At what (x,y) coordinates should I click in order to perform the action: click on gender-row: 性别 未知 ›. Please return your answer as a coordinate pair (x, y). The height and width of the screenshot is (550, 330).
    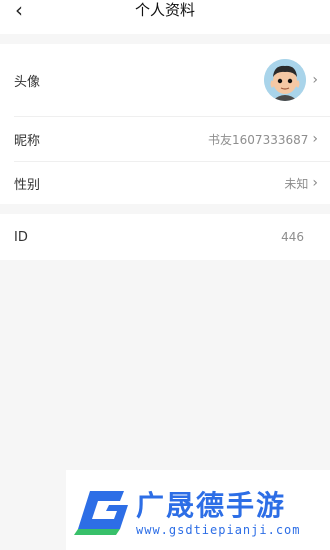
    Looking at the image, I should click on (165, 183).